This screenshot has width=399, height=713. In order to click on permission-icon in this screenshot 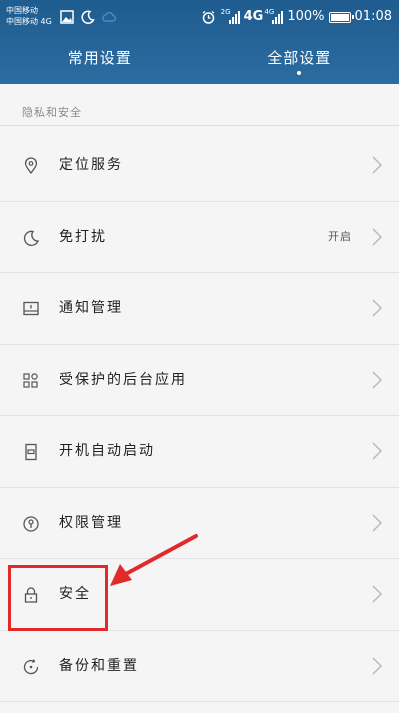, I will do `click(31, 524)`.